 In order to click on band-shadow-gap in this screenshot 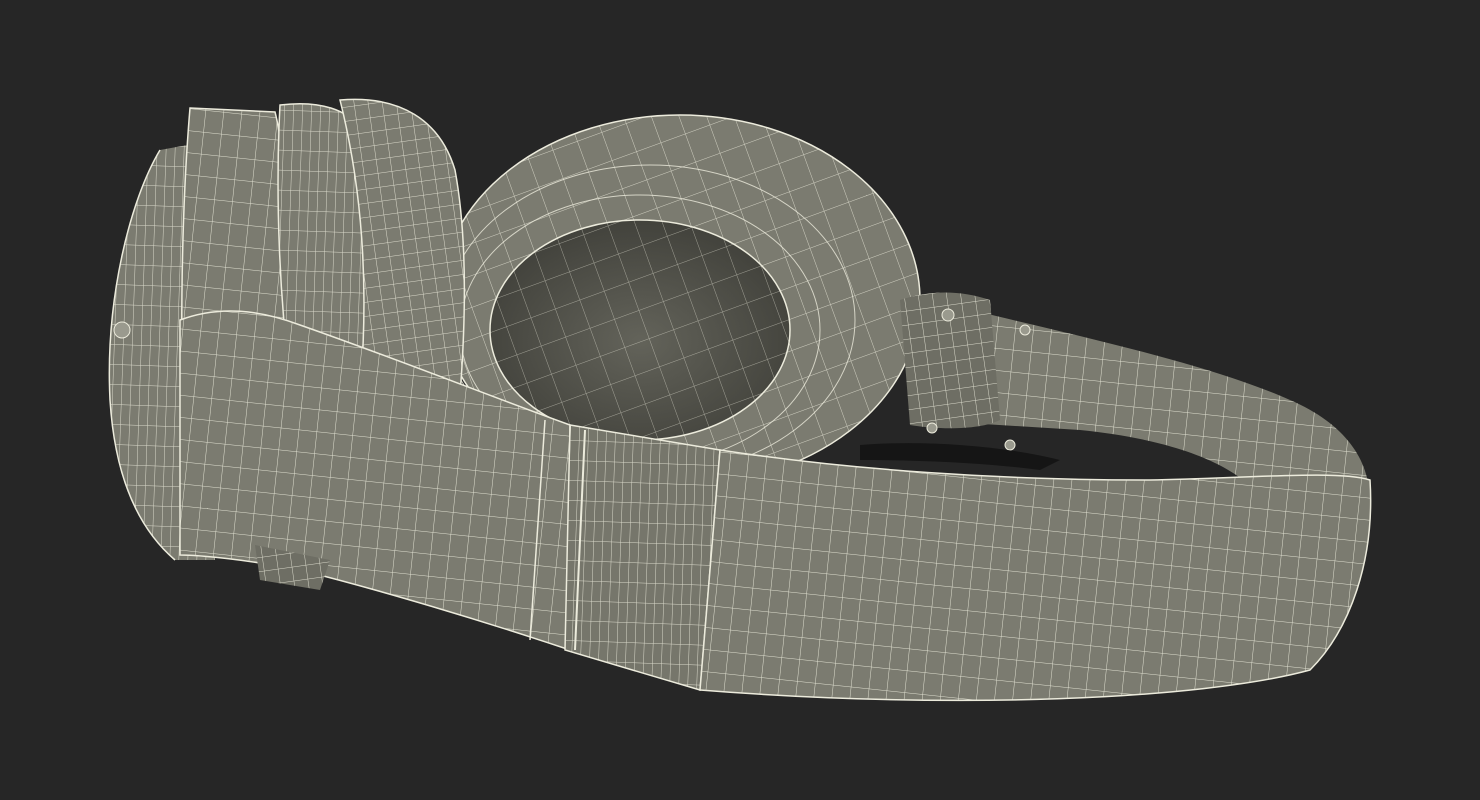, I will do `click(960, 456)`.